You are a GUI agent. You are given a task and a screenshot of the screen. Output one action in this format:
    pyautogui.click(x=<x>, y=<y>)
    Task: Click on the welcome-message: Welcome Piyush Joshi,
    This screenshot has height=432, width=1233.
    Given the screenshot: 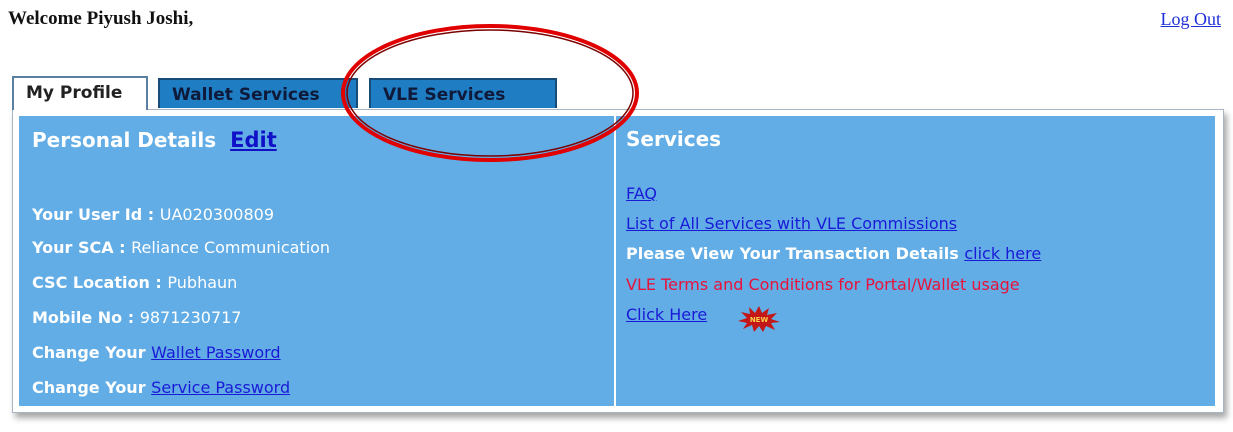 What is the action you would take?
    pyautogui.click(x=101, y=18)
    